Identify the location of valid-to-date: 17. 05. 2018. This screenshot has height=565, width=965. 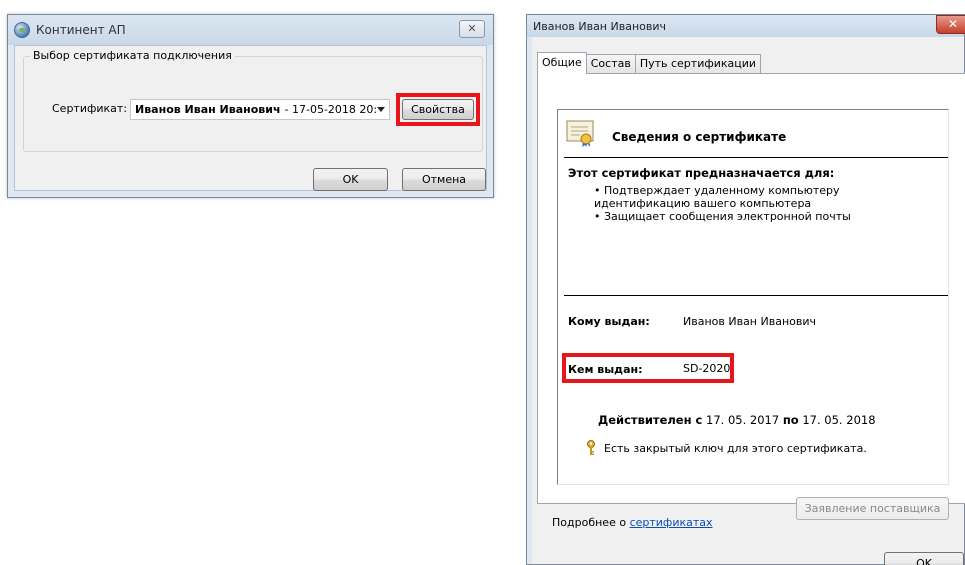
(839, 420).